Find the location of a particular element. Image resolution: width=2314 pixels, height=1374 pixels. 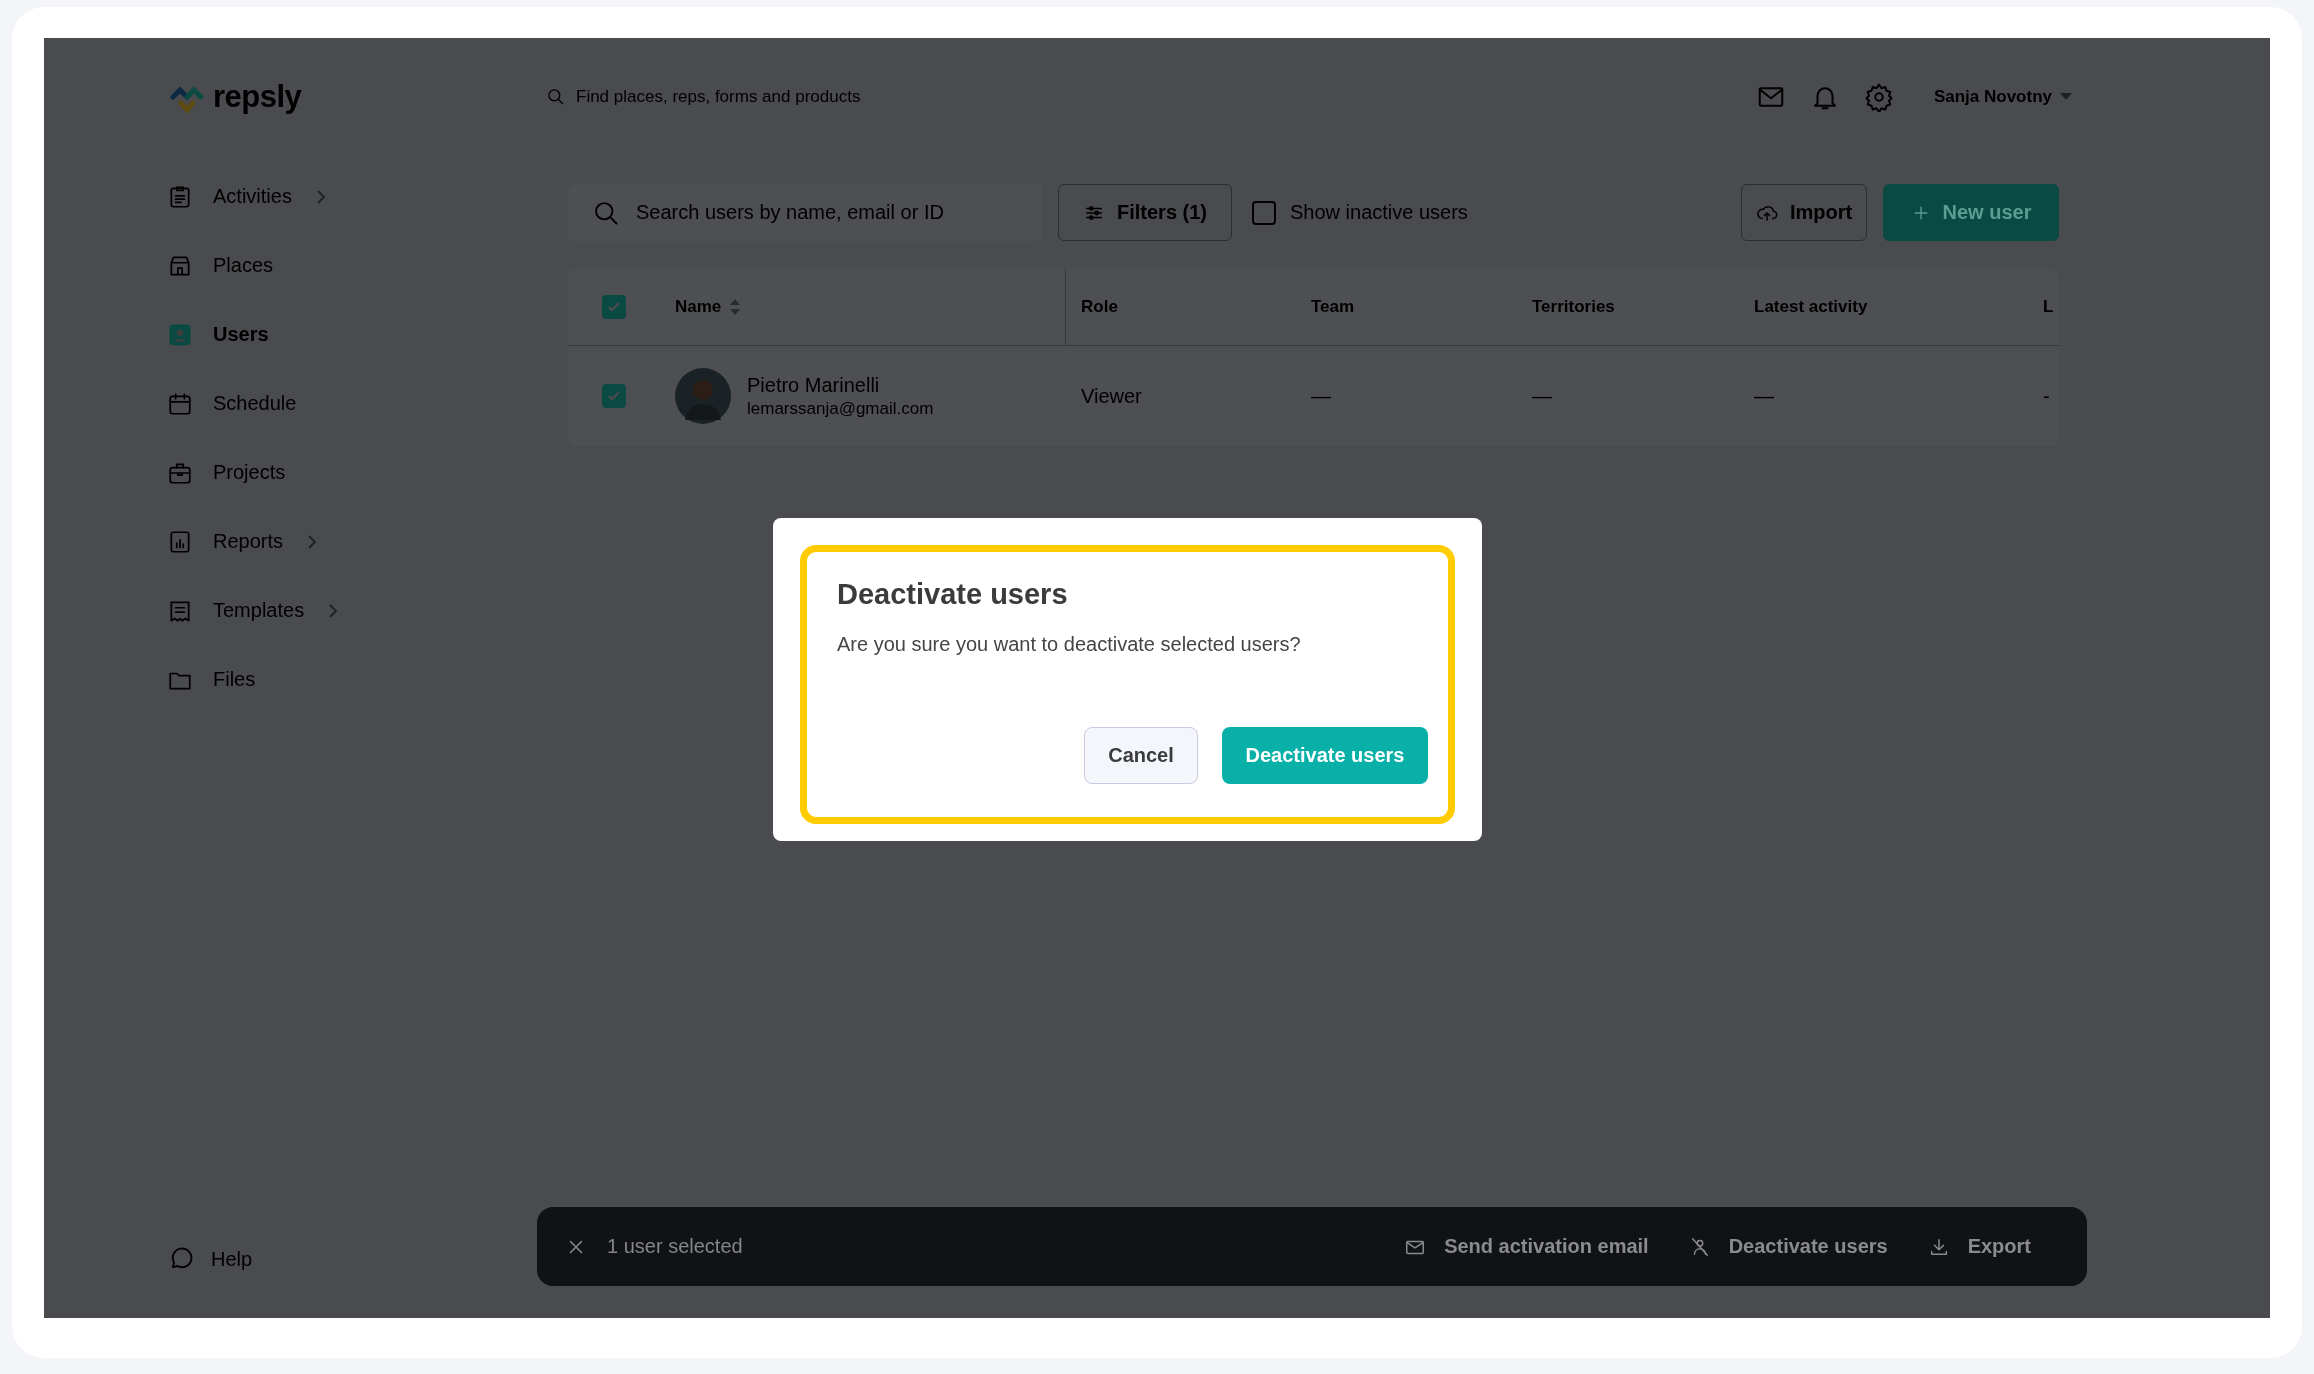

user-menu: Sanja Novotny is located at coordinates (2002, 97).